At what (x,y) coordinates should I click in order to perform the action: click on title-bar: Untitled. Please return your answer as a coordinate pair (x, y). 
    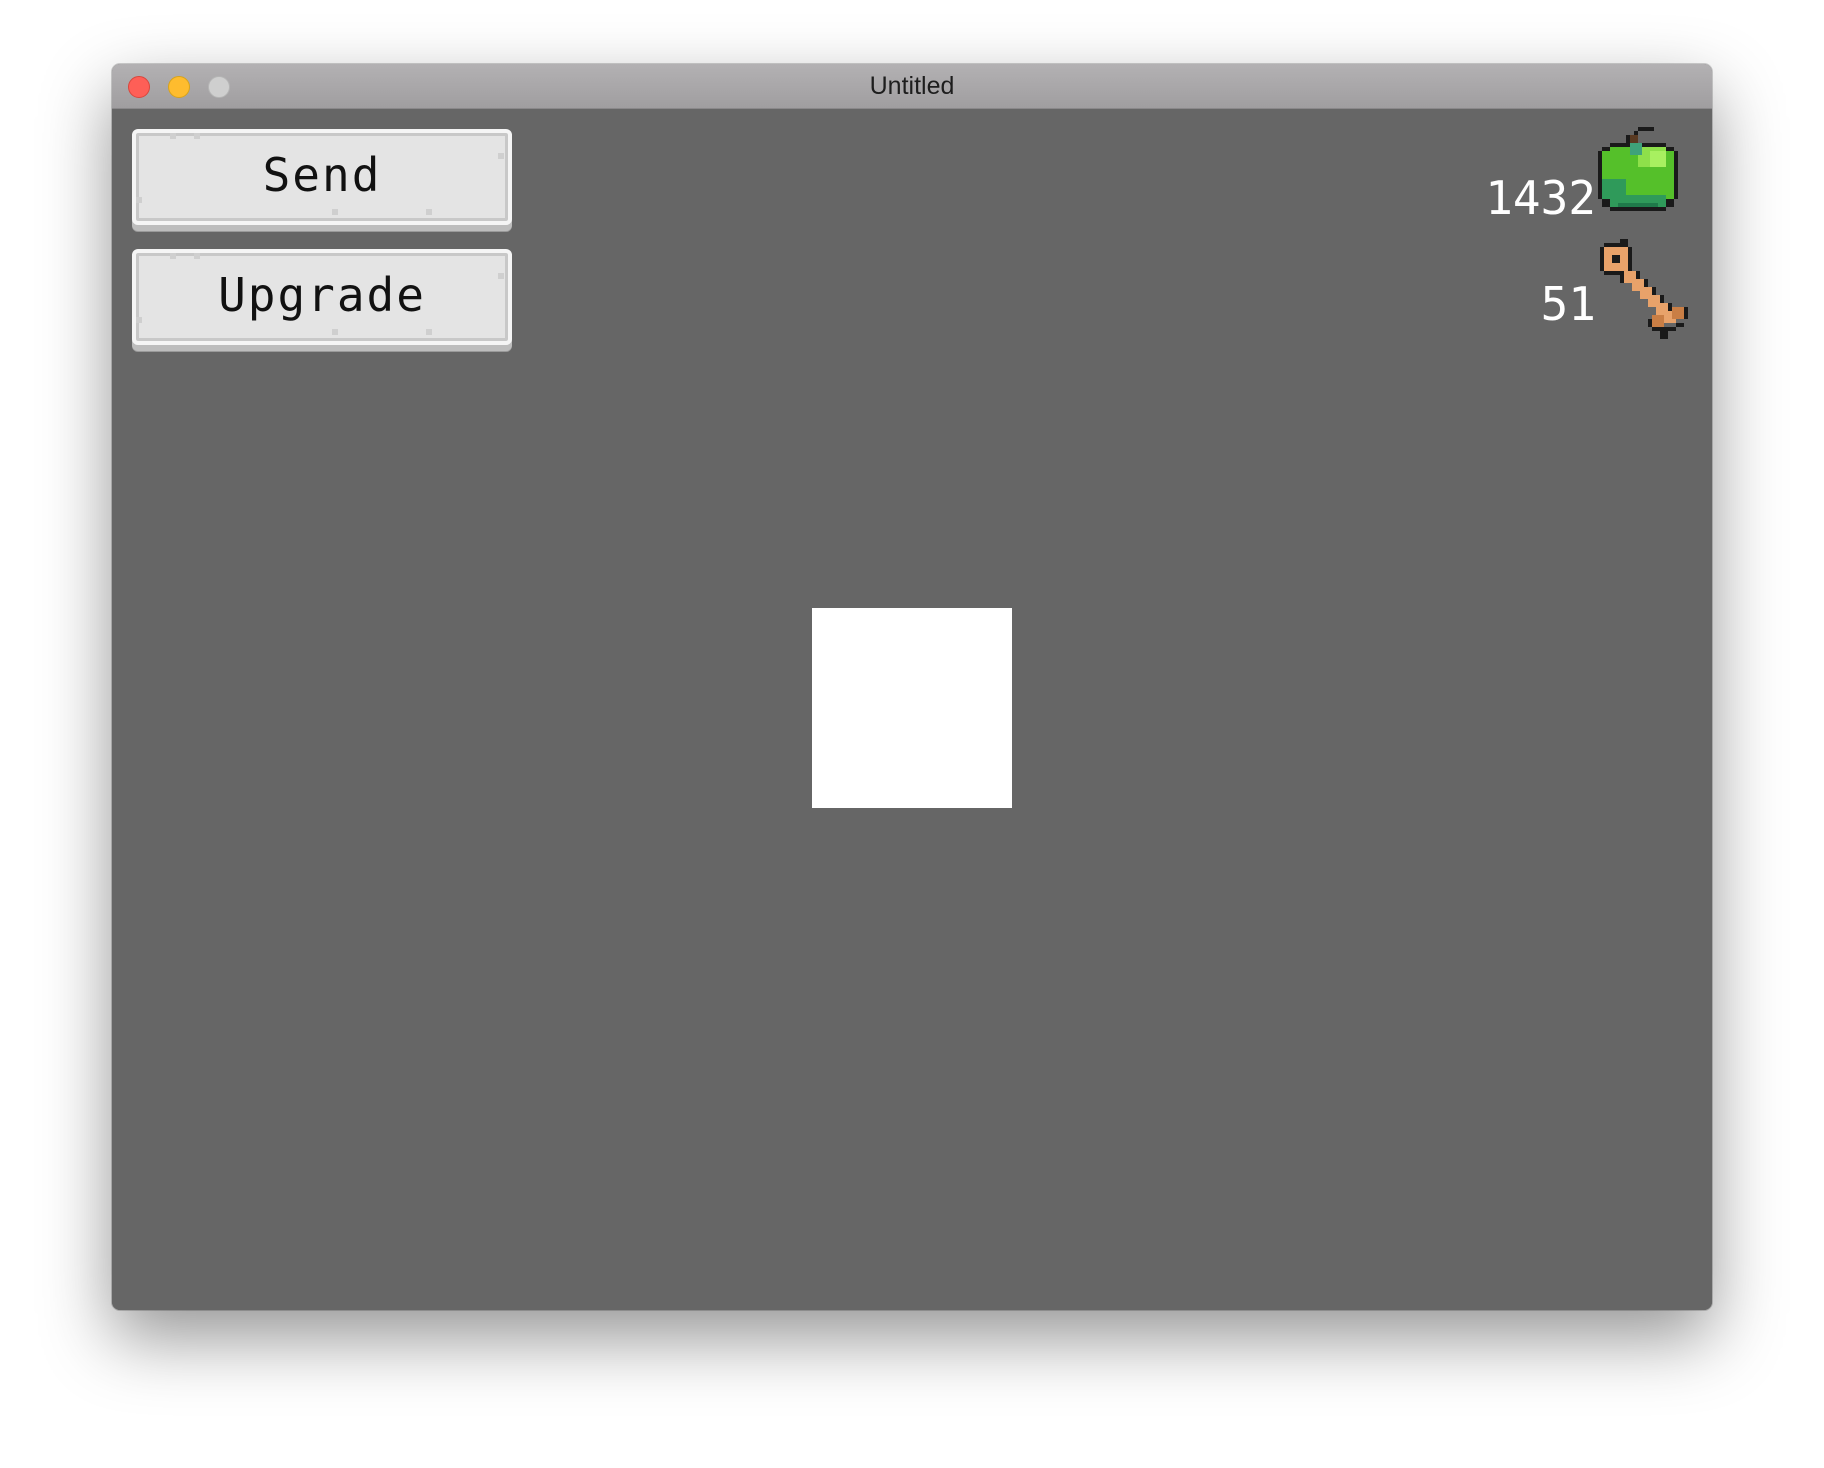
    Looking at the image, I should click on (912, 86).